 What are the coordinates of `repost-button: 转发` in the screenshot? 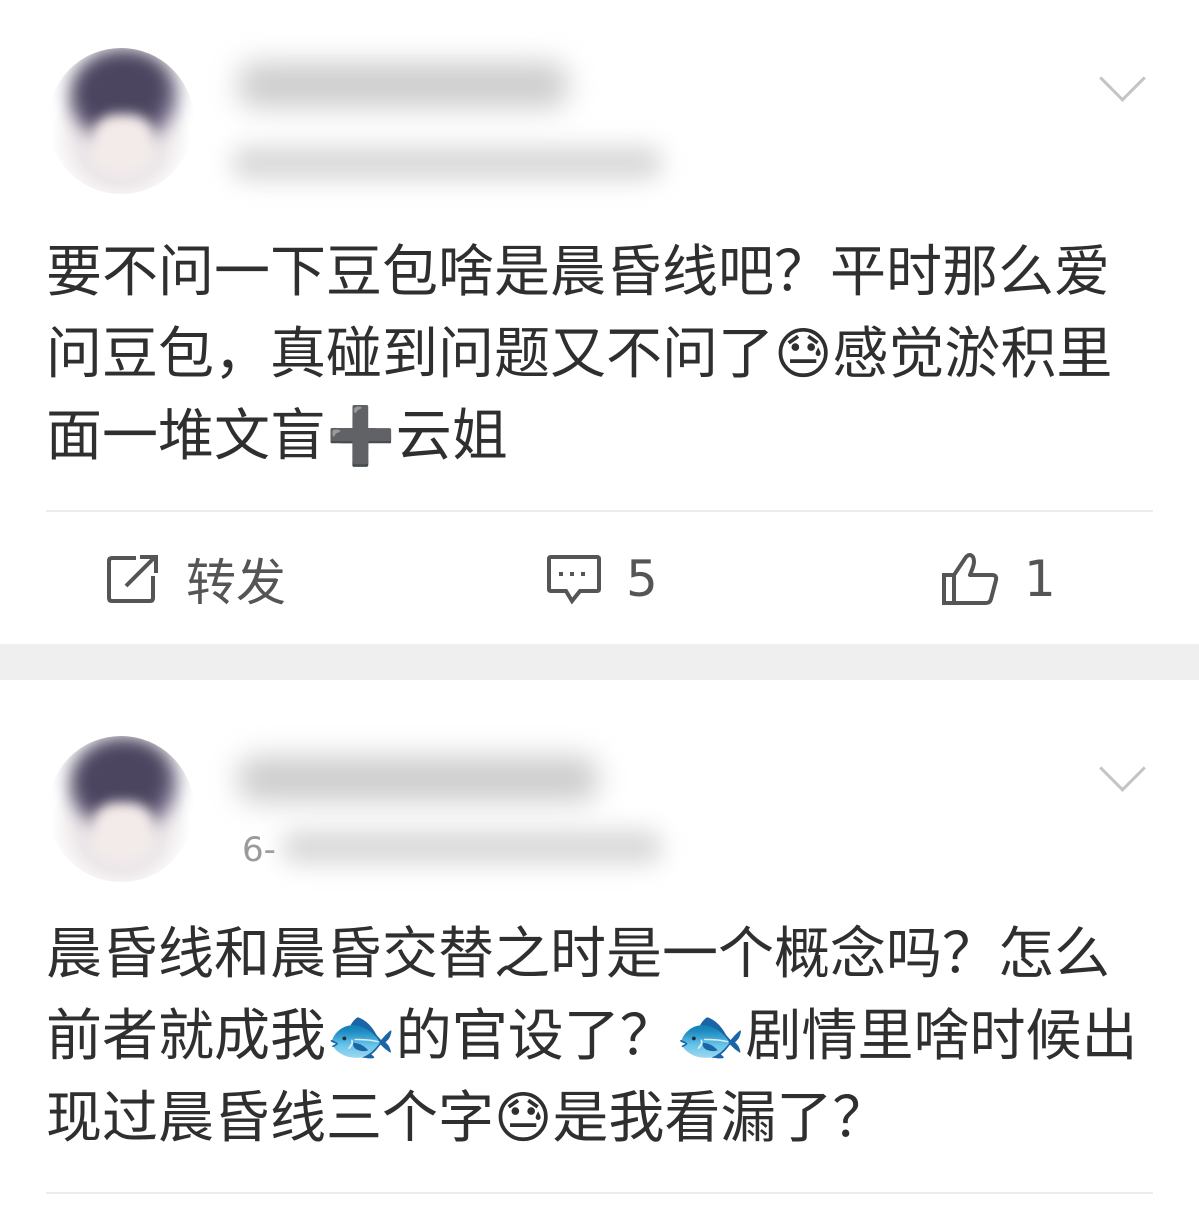 It's located at (196, 580).